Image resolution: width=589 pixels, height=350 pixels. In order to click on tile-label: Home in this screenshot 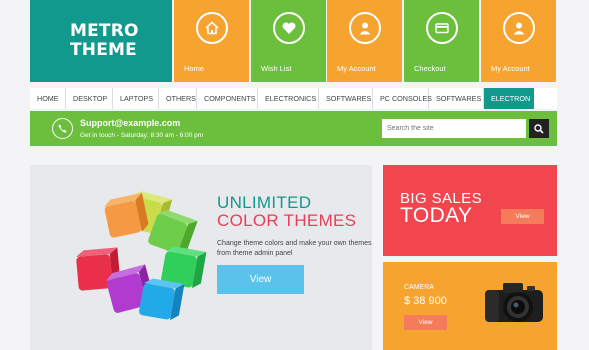, I will do `click(194, 68)`.